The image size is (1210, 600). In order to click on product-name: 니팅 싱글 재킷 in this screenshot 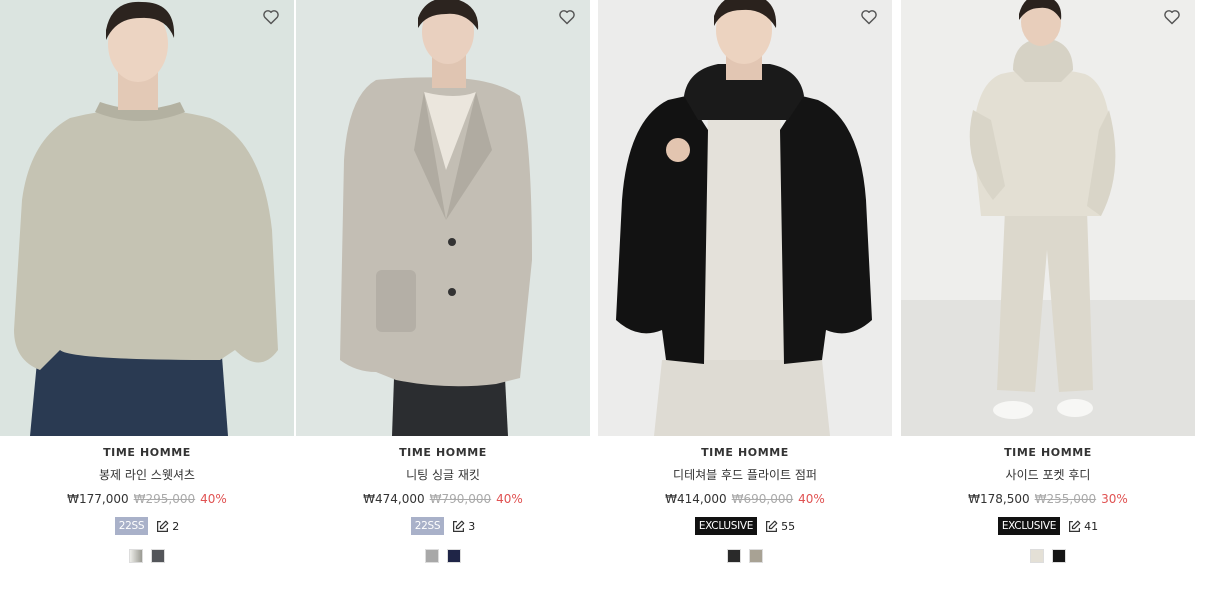, I will do `click(443, 474)`.